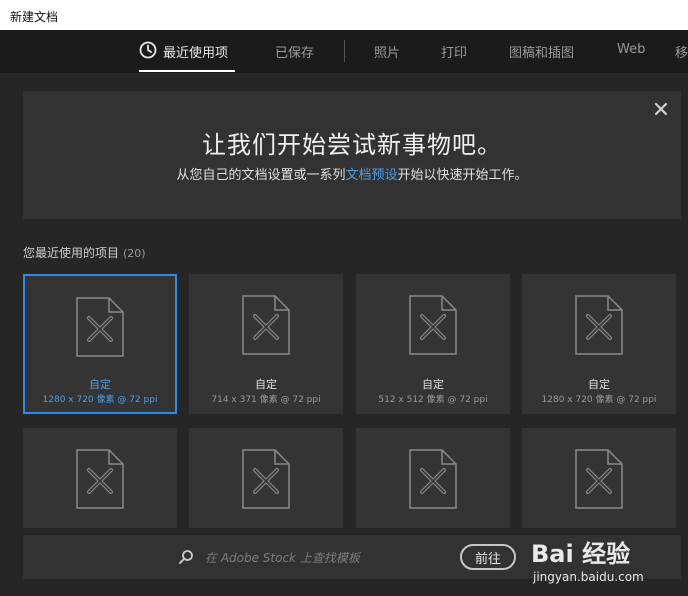 The image size is (688, 596). Describe the element at coordinates (631, 49) in the screenshot. I see `tab-web: Web` at that location.